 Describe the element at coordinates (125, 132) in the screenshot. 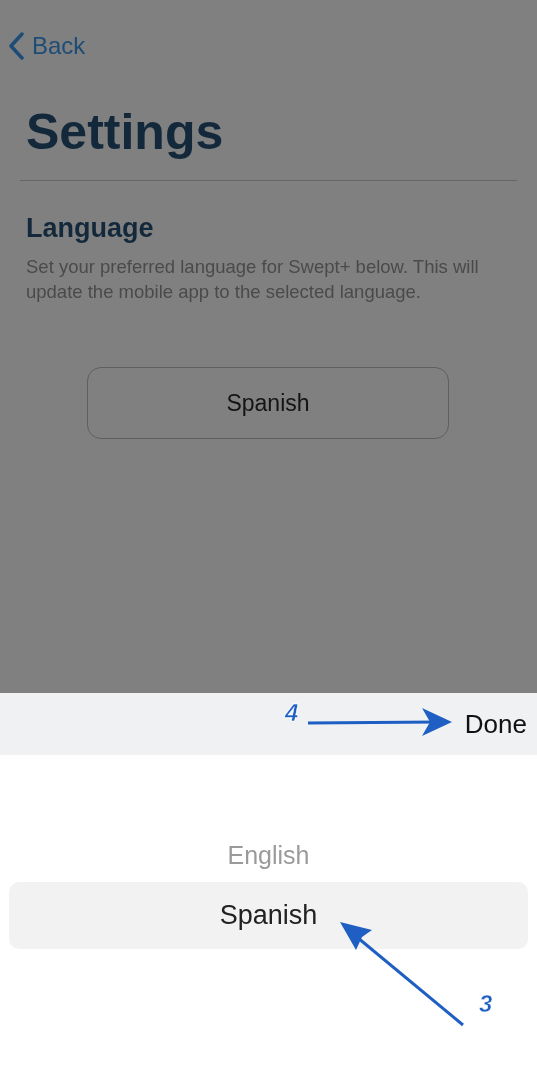

I see `page-title: Settings` at that location.